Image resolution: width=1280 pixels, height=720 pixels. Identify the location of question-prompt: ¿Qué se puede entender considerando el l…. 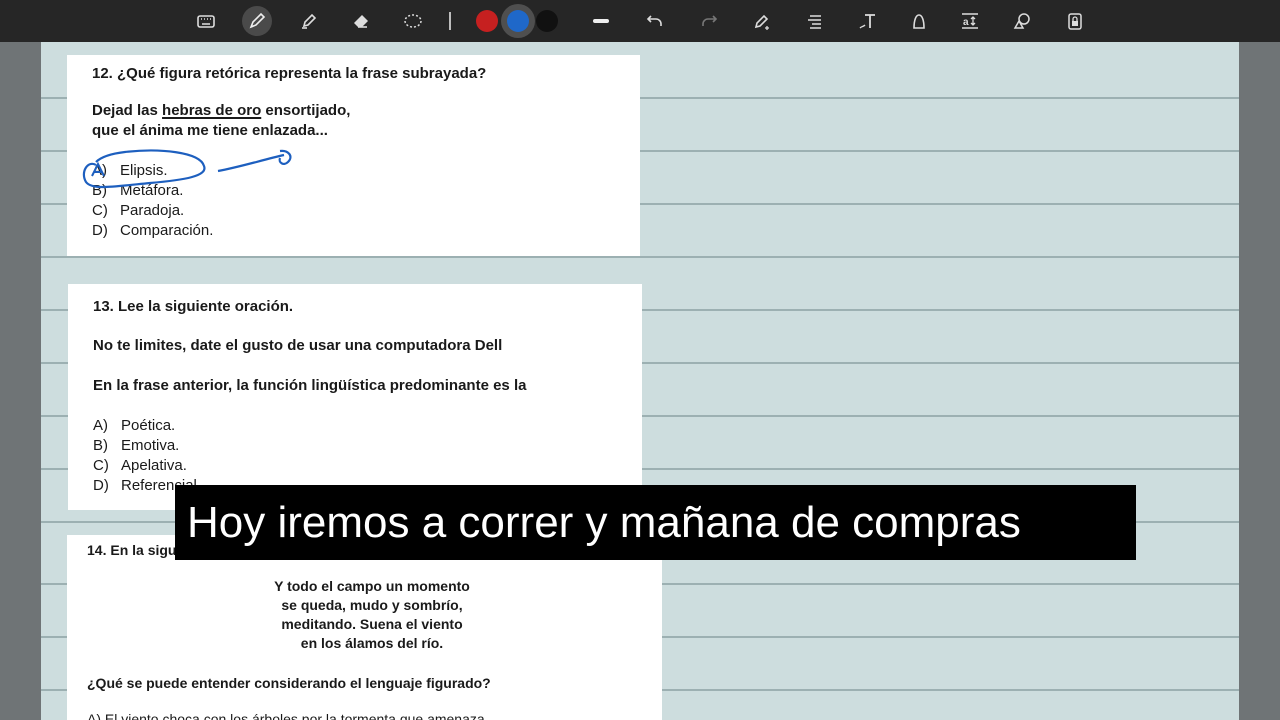
(289, 683).